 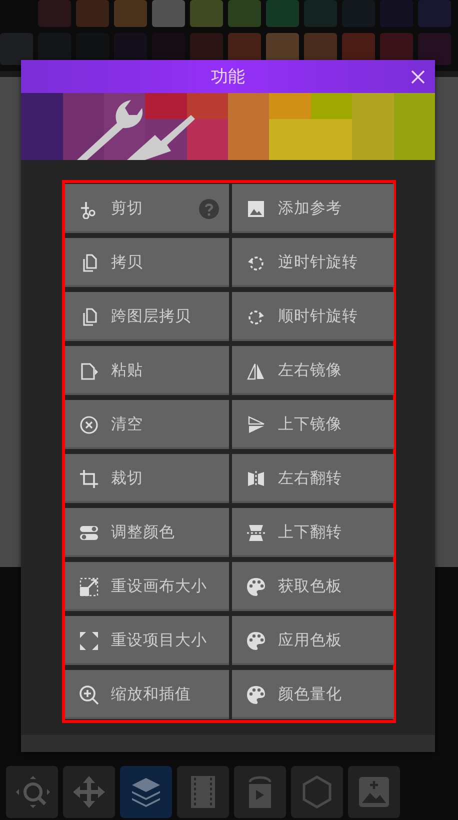 I want to click on function-button: 左右镜像, so click(x=313, y=370).